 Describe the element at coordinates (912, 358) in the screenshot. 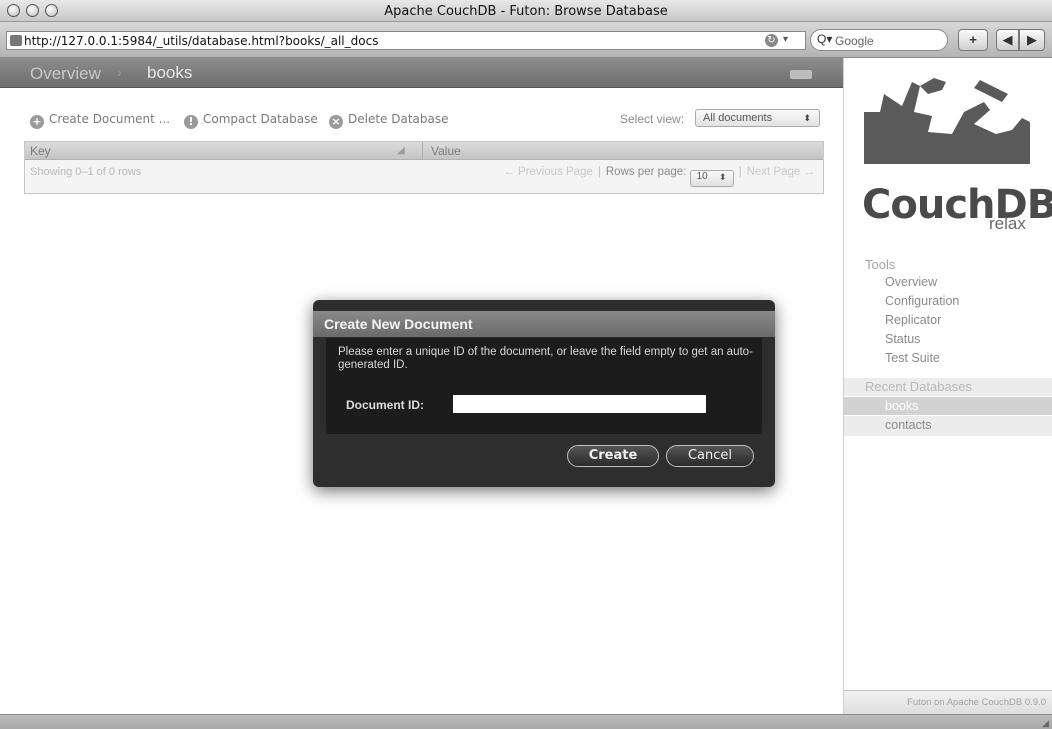

I see `sidebar-item-test-suite: Test Suite` at that location.